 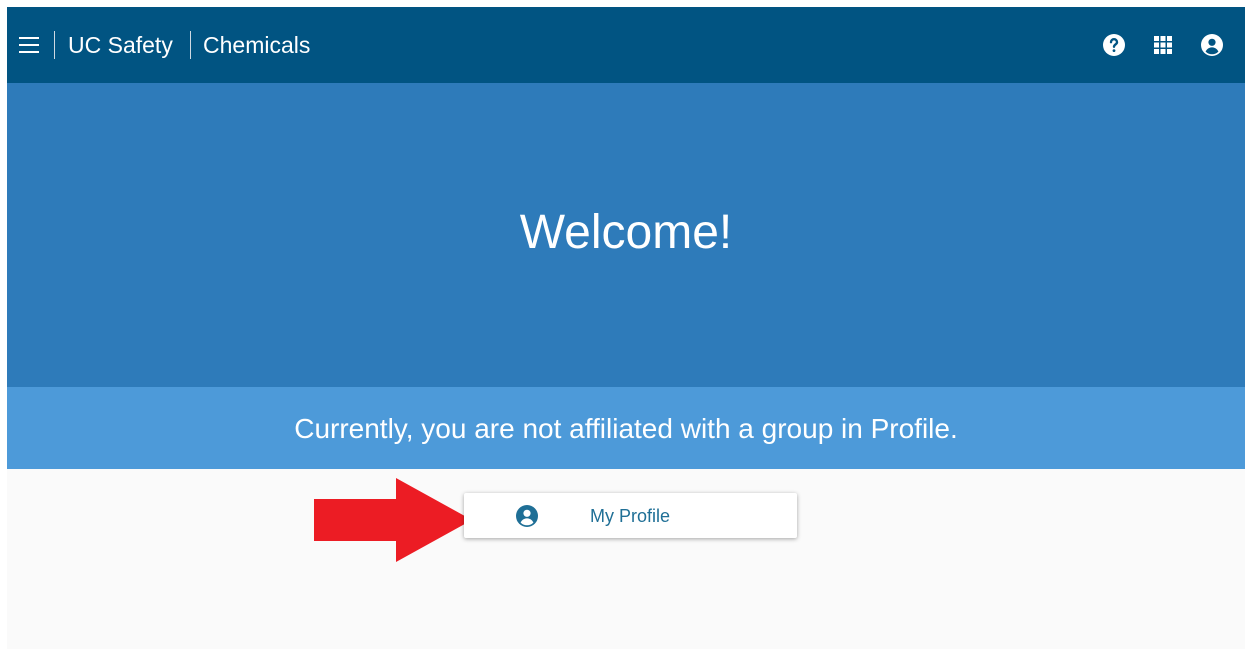 What do you see at coordinates (1114, 45) in the screenshot?
I see `help-icon` at bounding box center [1114, 45].